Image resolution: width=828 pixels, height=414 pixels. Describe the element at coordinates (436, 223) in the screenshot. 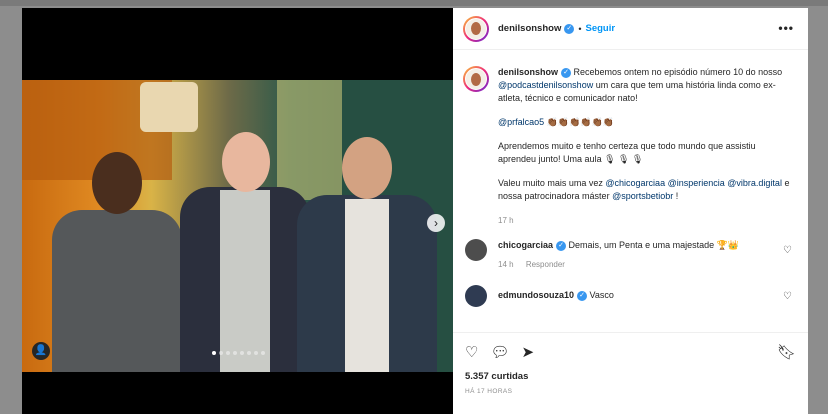

I see `chevron-right-icon: ›` at that location.